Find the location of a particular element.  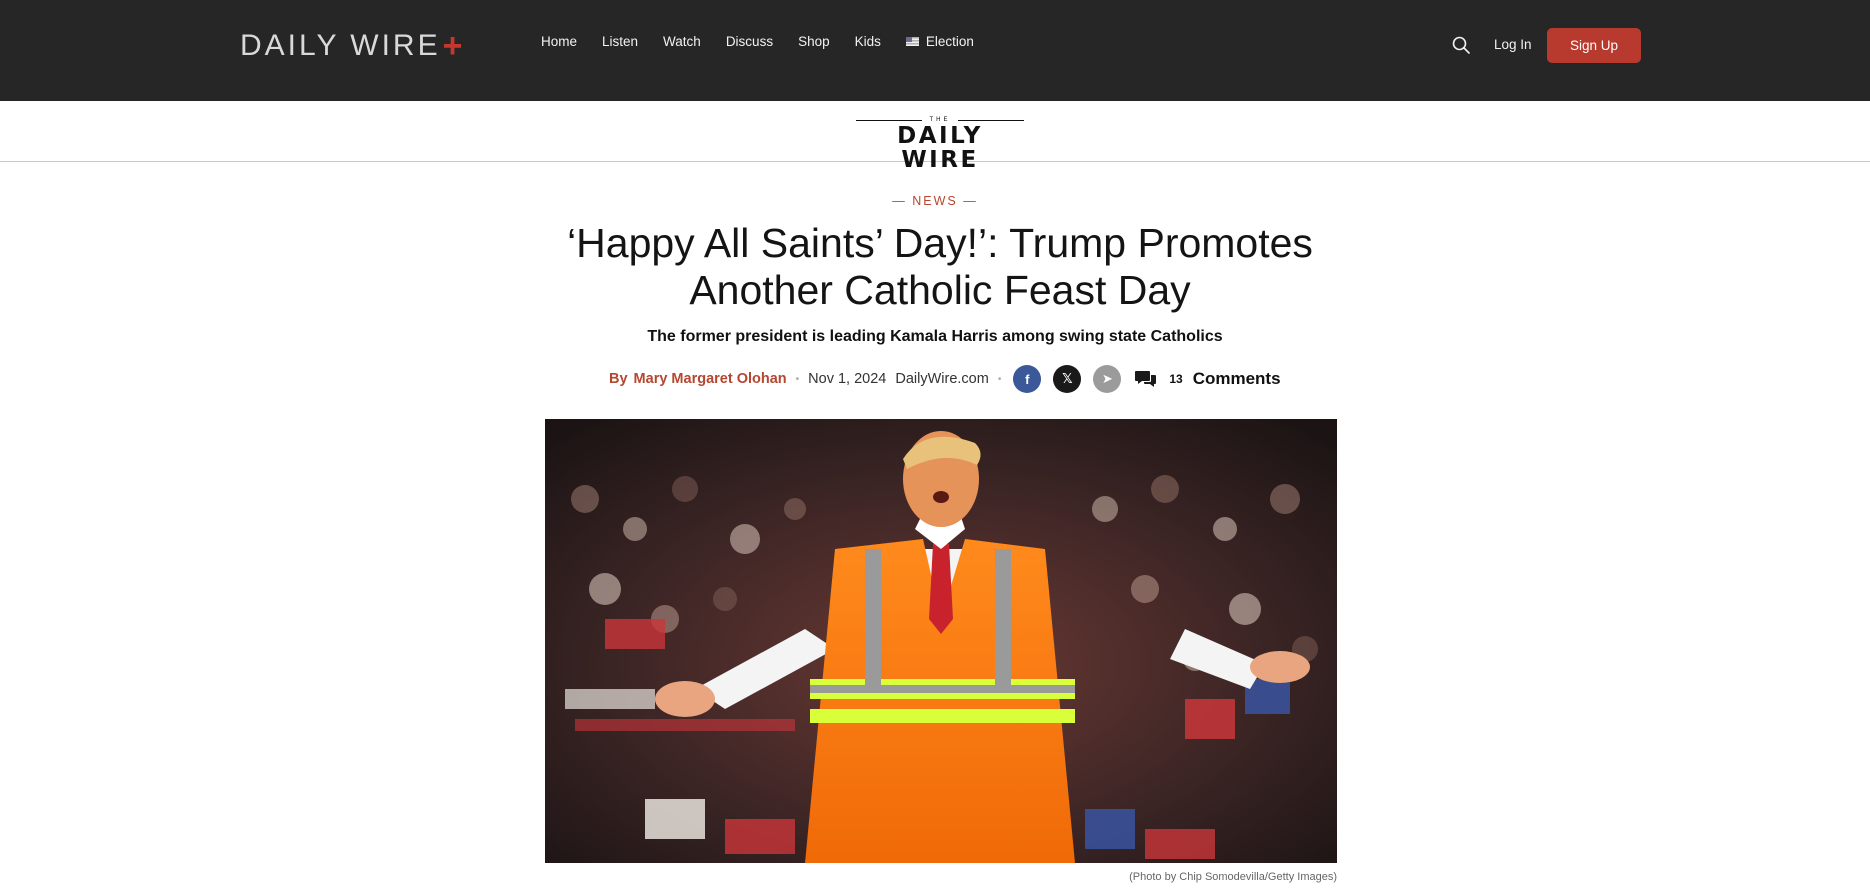

hero-caption: (Photo by Chip Somodevilla/Getty Images) is located at coordinates (1233, 877).